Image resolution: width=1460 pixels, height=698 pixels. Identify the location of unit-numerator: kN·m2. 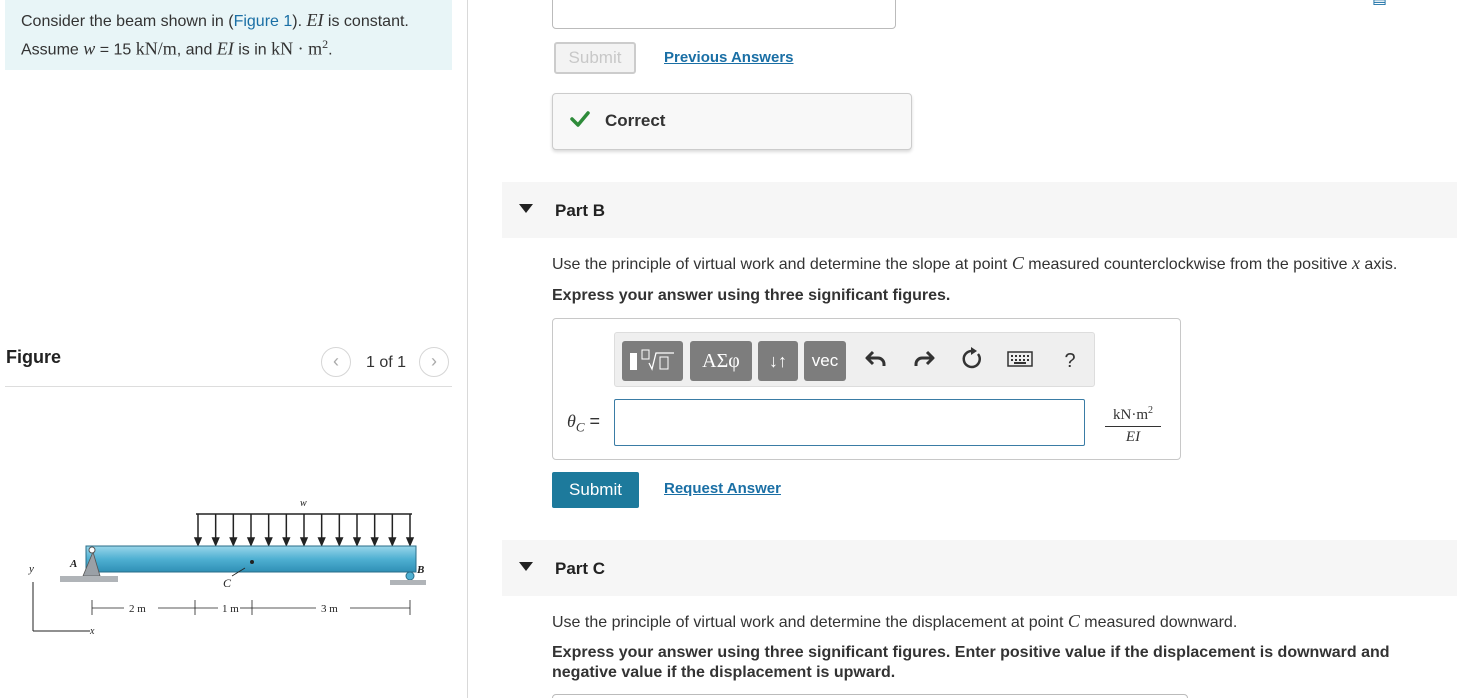
(1133, 416).